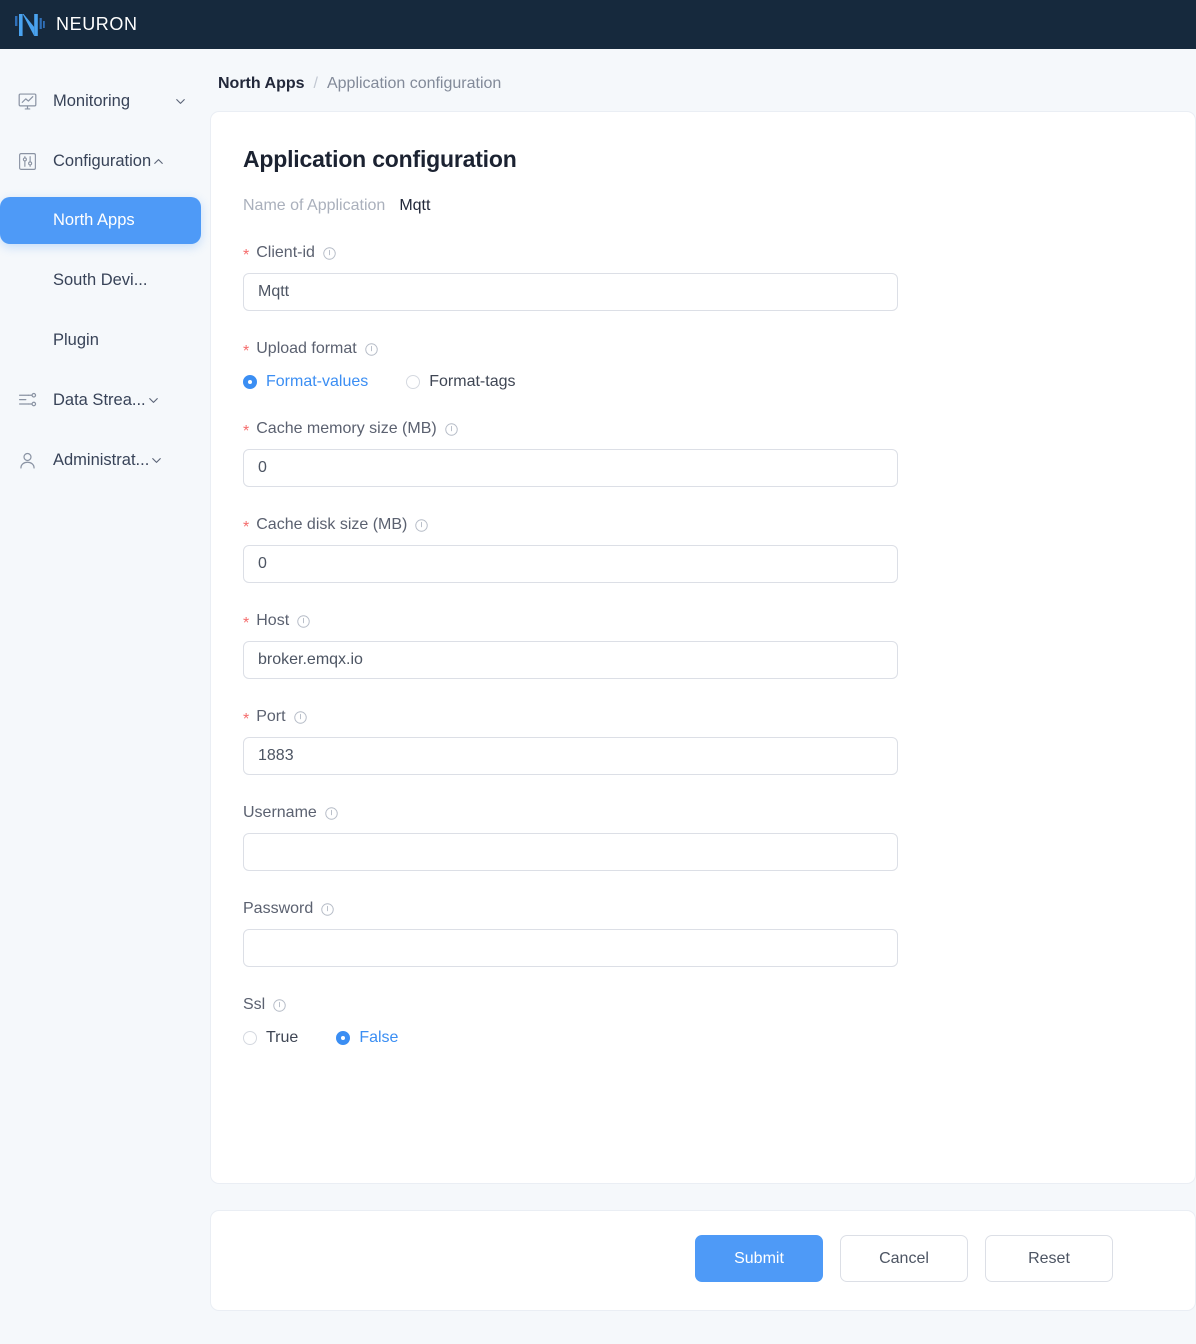 This screenshot has width=1196, height=1344. Describe the element at coordinates (254, 1004) in the screenshot. I see `label-text: Ssl` at that location.